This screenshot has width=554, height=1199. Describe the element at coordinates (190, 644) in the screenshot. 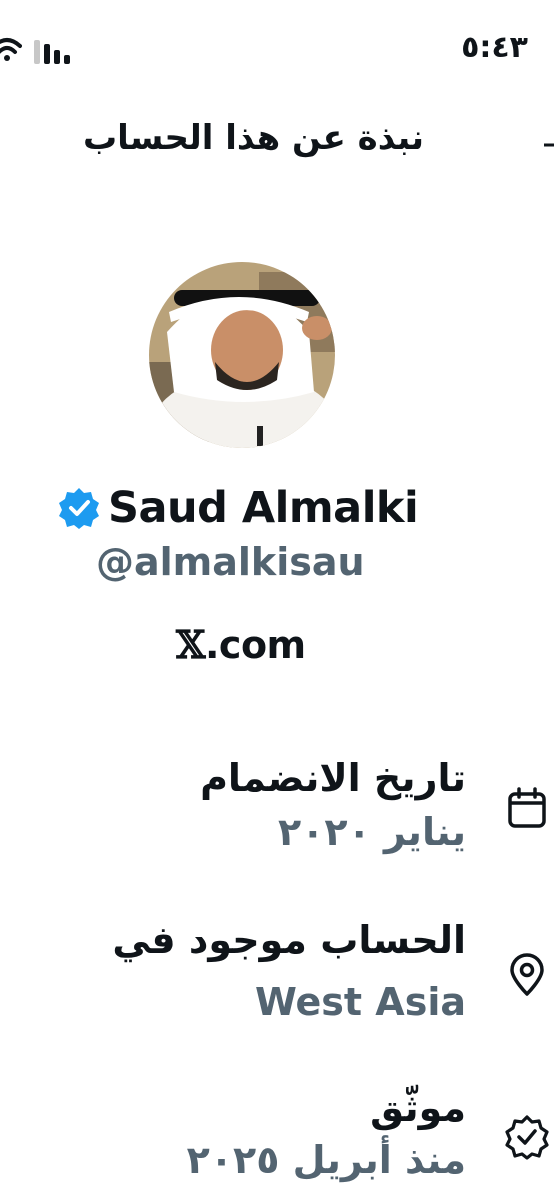

I see `x-logo-icon: 𝕏` at that location.